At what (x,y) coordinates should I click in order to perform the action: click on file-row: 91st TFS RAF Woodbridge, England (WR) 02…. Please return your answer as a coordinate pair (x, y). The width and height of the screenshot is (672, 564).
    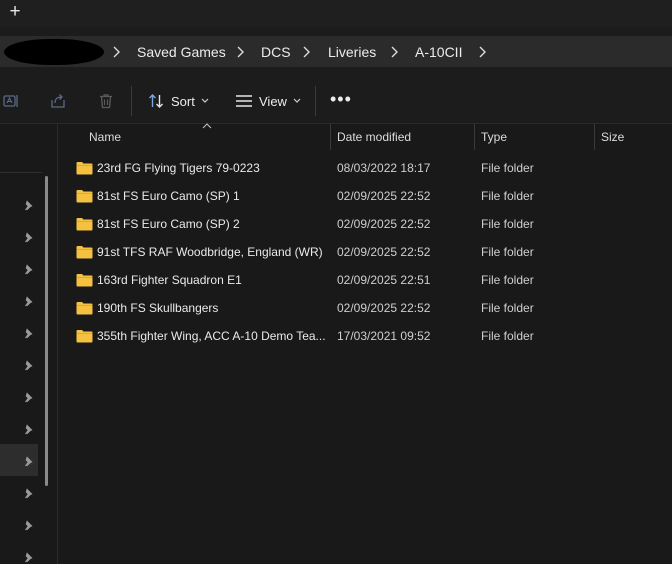
    Looking at the image, I should click on (365, 252).